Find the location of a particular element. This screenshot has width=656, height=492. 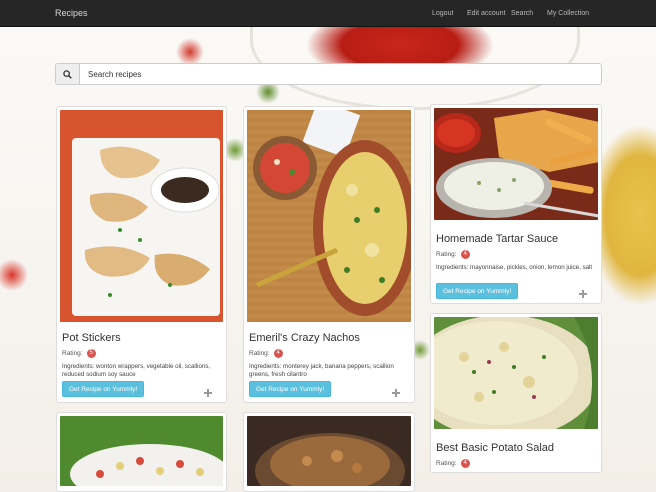

recipe-title: Pot Stickers is located at coordinates (91, 338).